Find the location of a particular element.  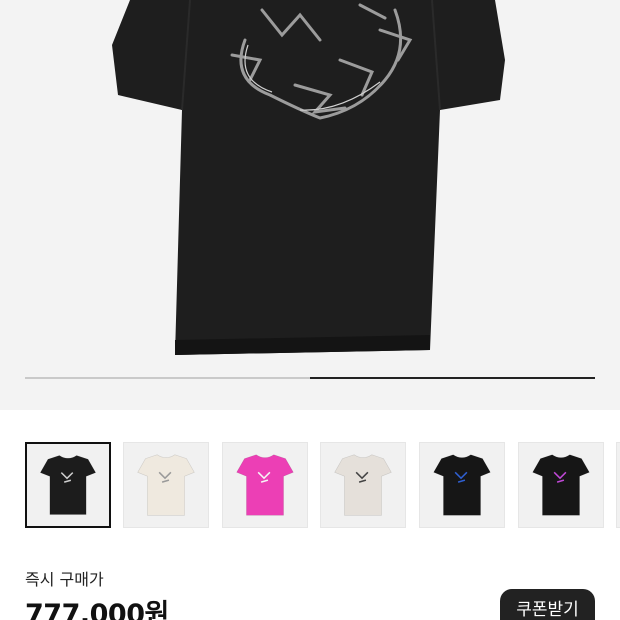

thumbnail-item-partial is located at coordinates (618, 485).